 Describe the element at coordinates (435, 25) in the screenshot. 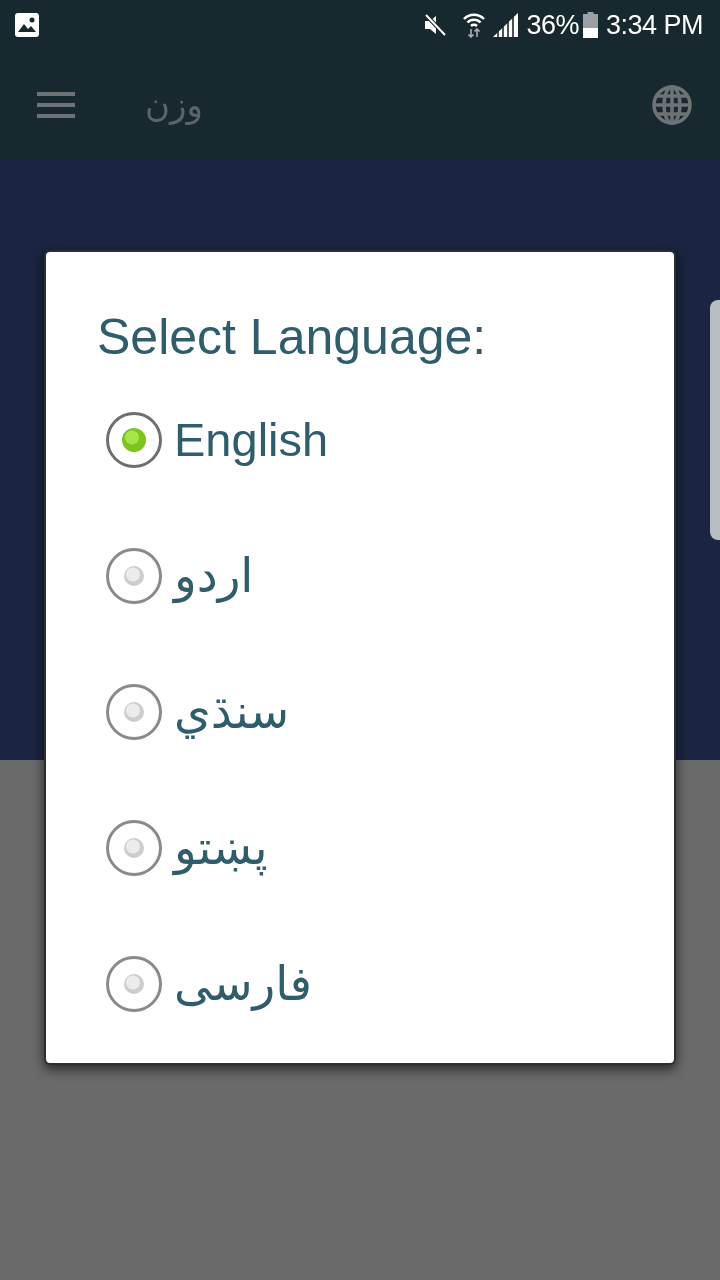

I see `mute-icon` at that location.